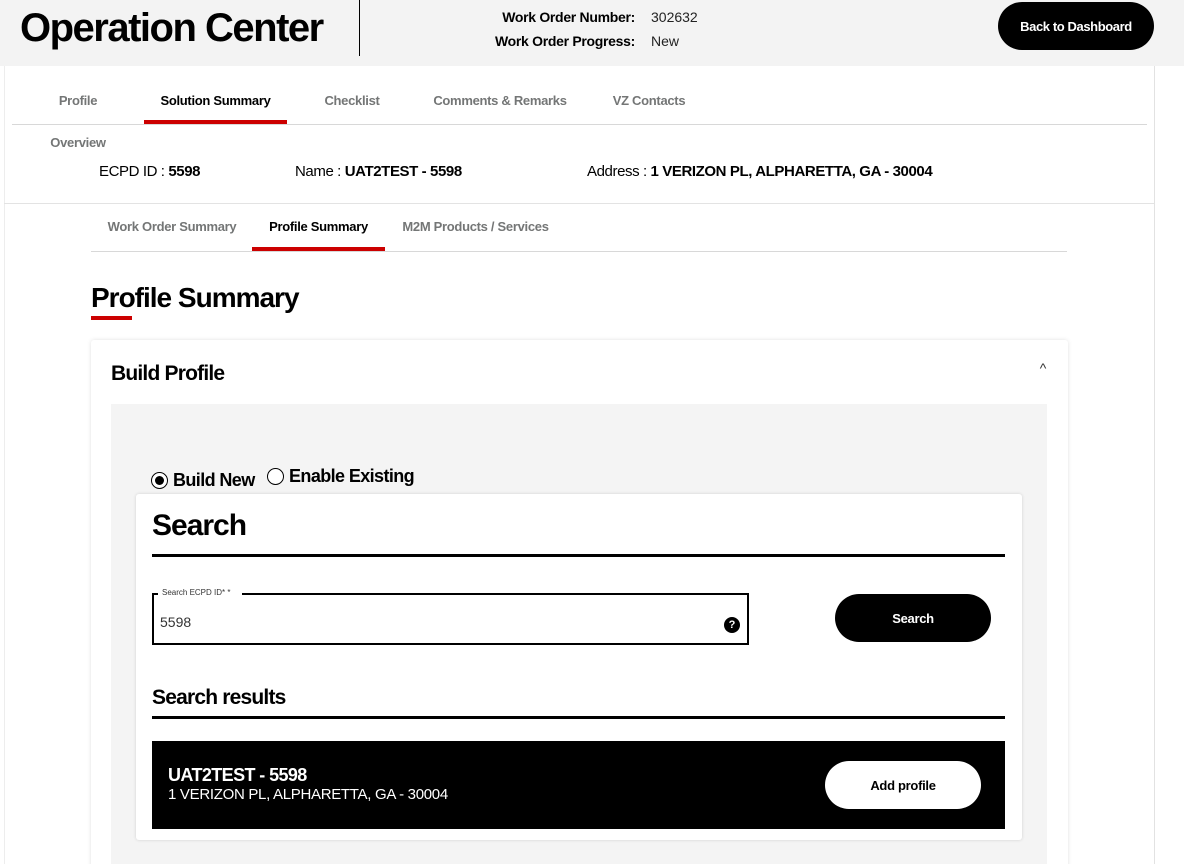 The height and width of the screenshot is (864, 1184). Describe the element at coordinates (78, 115) in the screenshot. I see `tab-profile-overview: Profile Overview` at that location.